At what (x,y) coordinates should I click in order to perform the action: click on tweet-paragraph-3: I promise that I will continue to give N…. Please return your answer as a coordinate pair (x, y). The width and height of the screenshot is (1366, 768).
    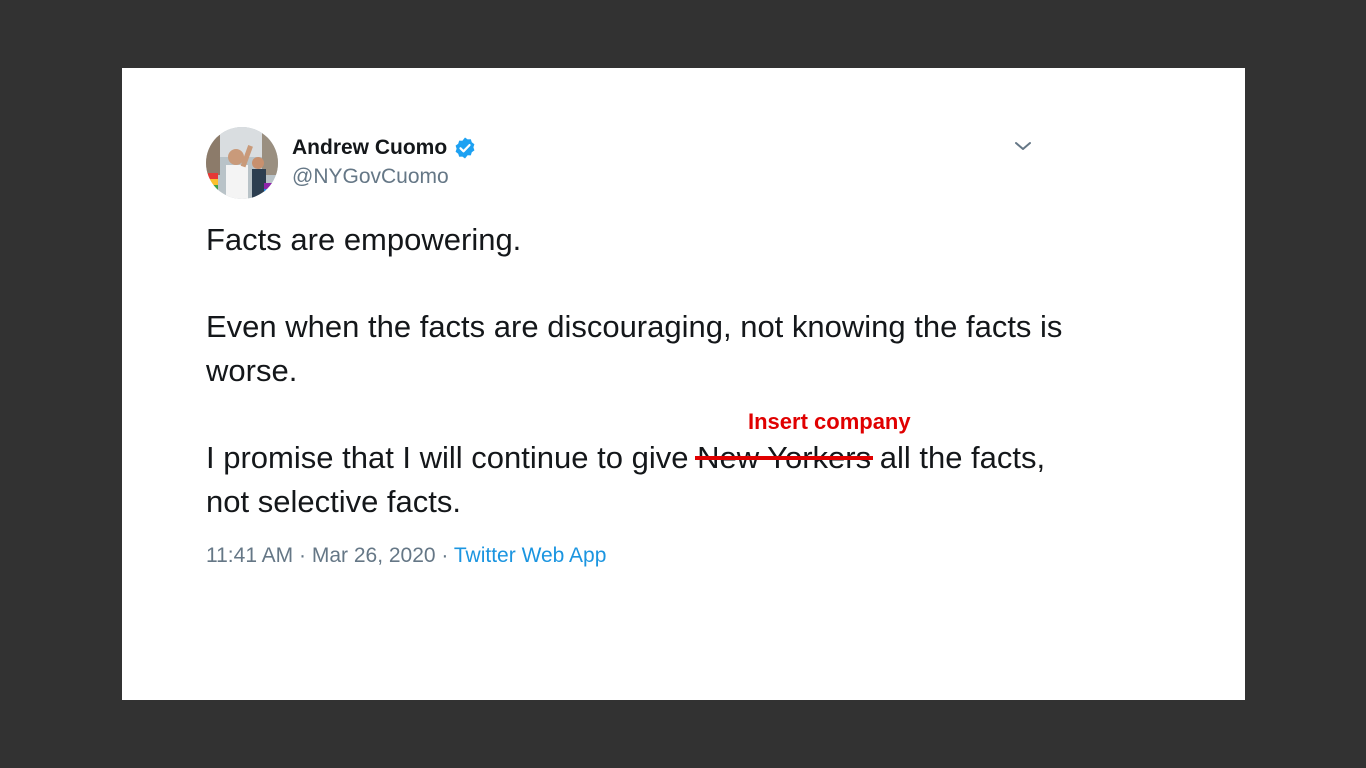
    Looking at the image, I should click on (636, 480).